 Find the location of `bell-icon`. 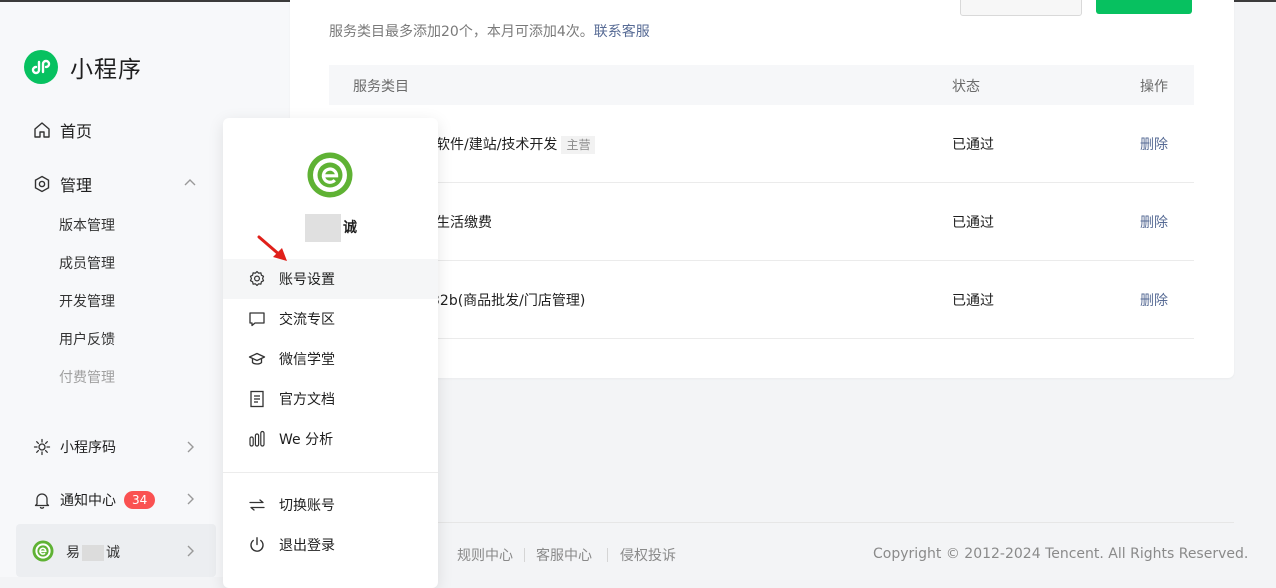

bell-icon is located at coordinates (42, 500).